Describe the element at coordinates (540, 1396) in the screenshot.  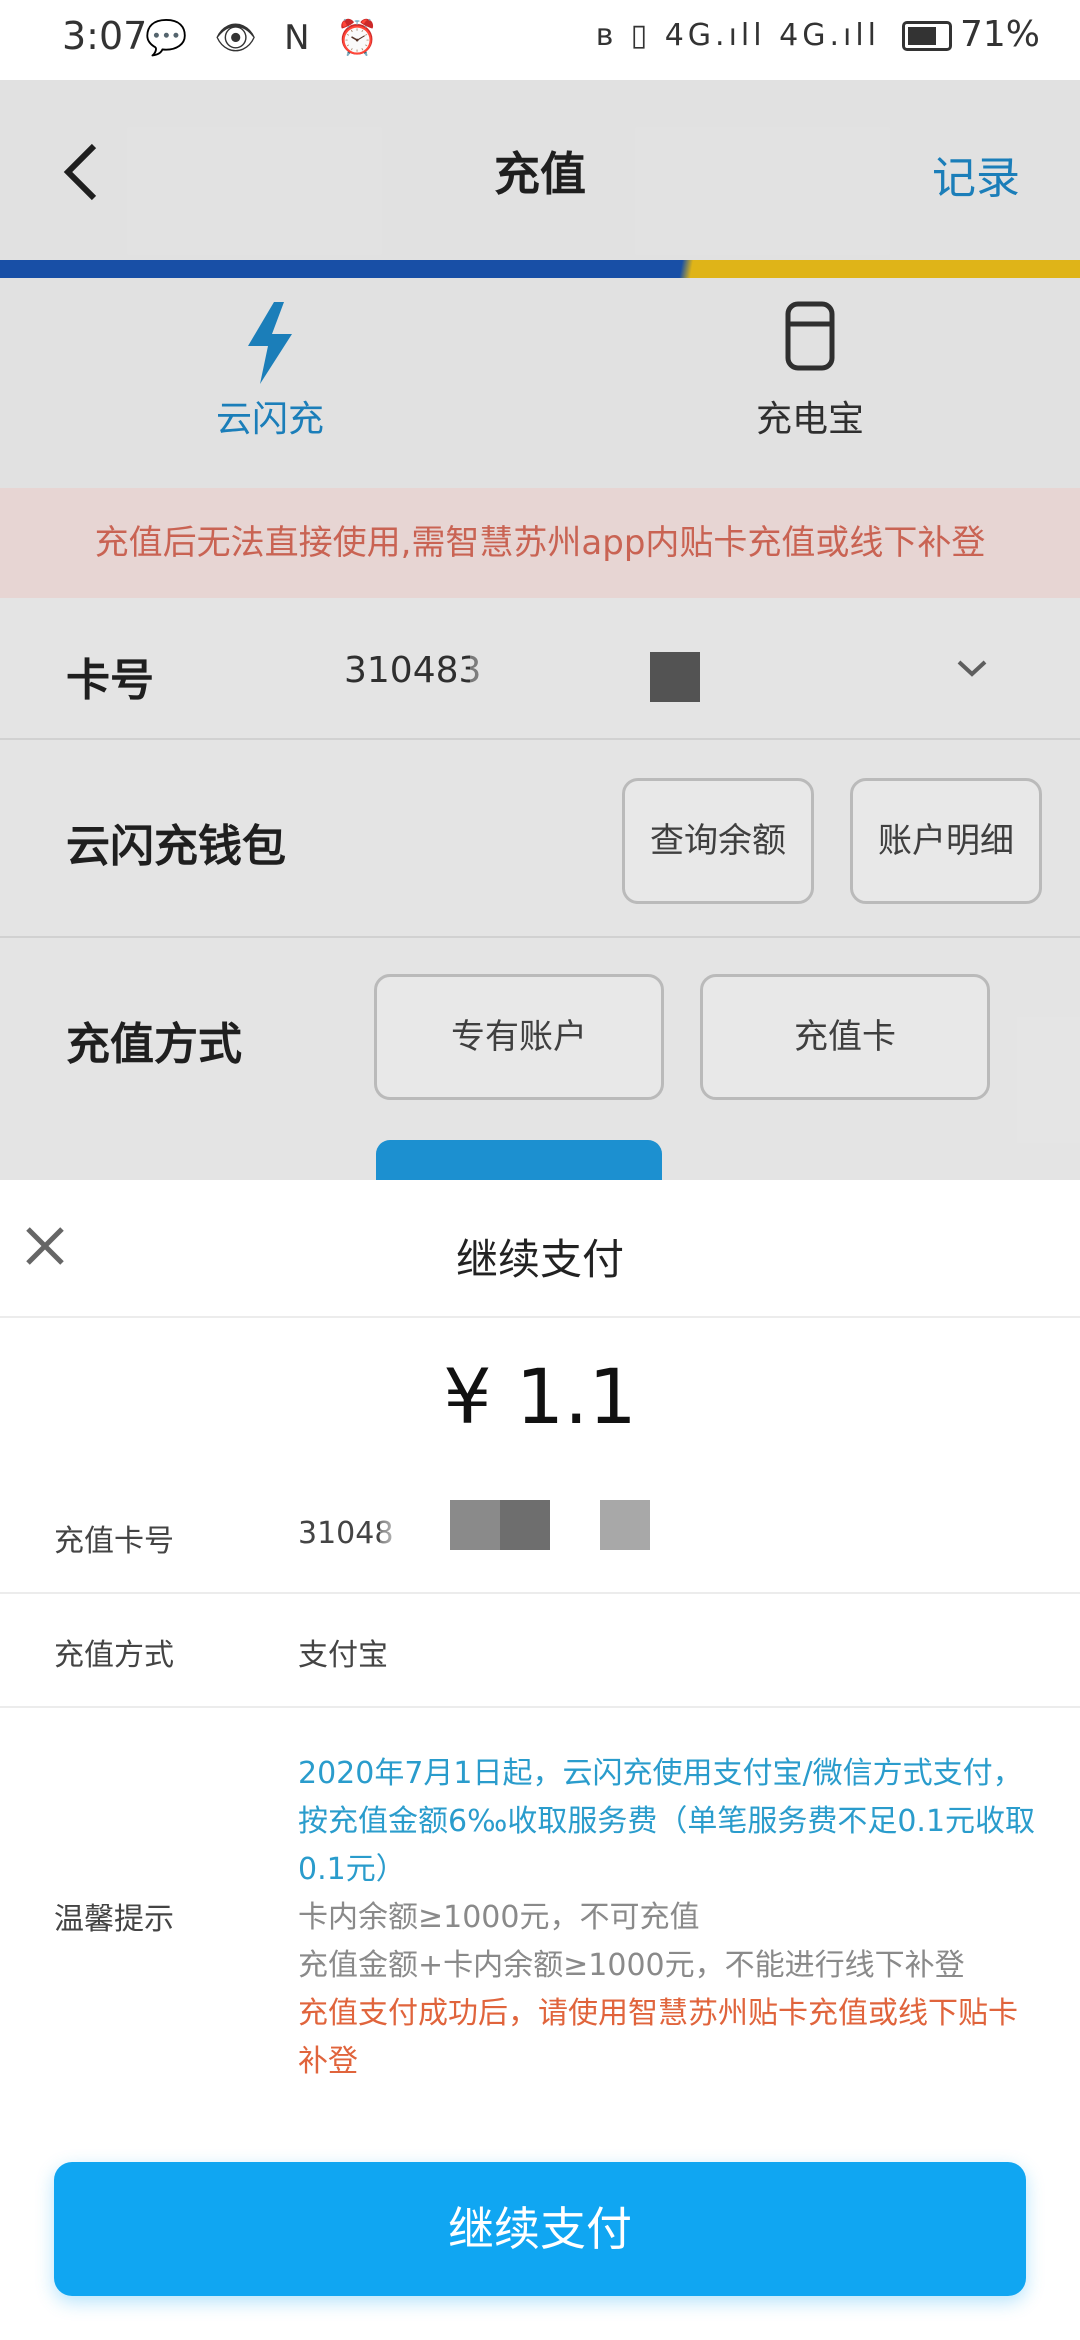
I see `payment-amount: ¥ 1.1` at that location.